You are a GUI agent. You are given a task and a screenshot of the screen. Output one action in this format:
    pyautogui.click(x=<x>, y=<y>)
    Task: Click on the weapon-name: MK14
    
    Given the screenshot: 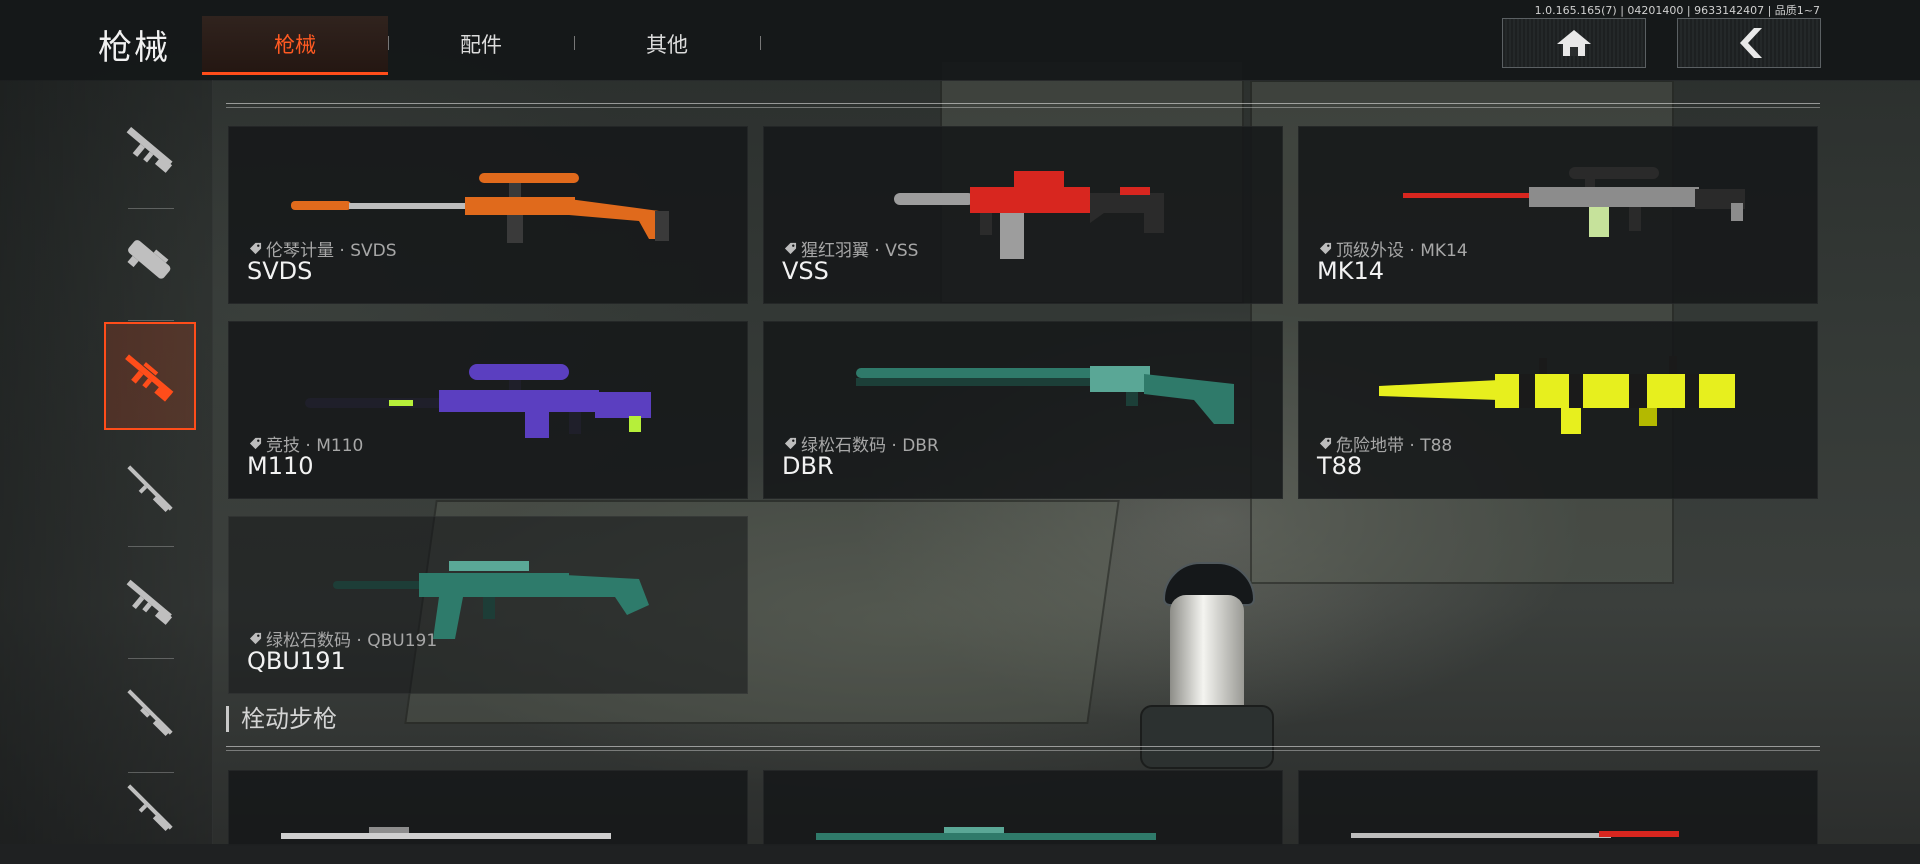 What is the action you would take?
    pyautogui.click(x=1350, y=271)
    